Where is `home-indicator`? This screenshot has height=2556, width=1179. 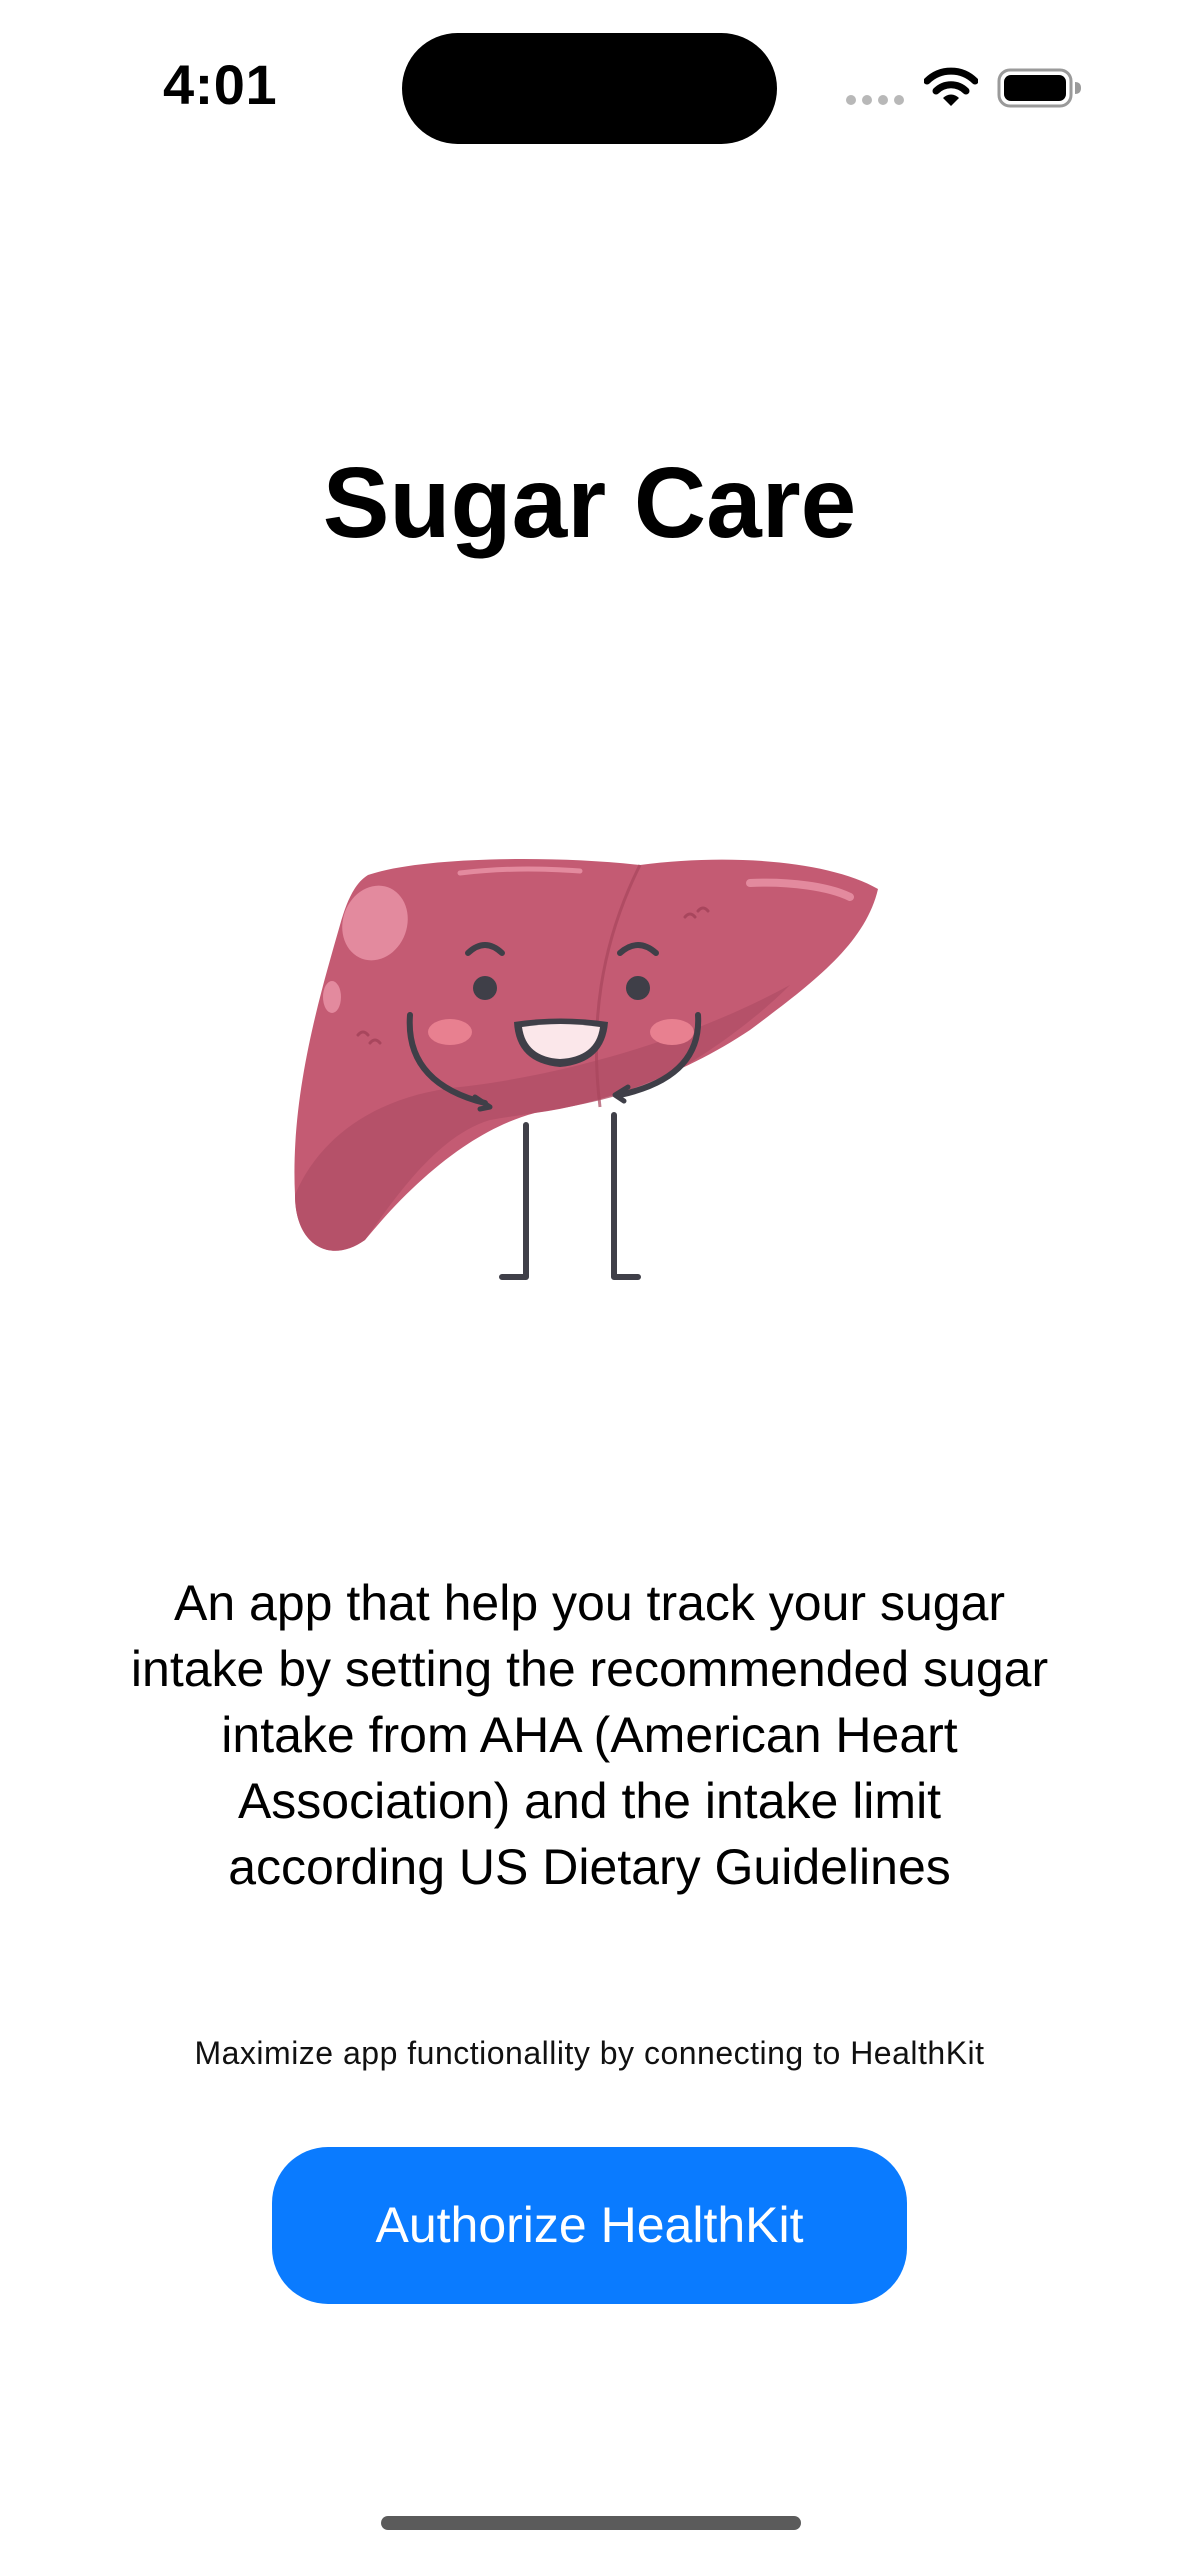
home-indicator is located at coordinates (591, 2523).